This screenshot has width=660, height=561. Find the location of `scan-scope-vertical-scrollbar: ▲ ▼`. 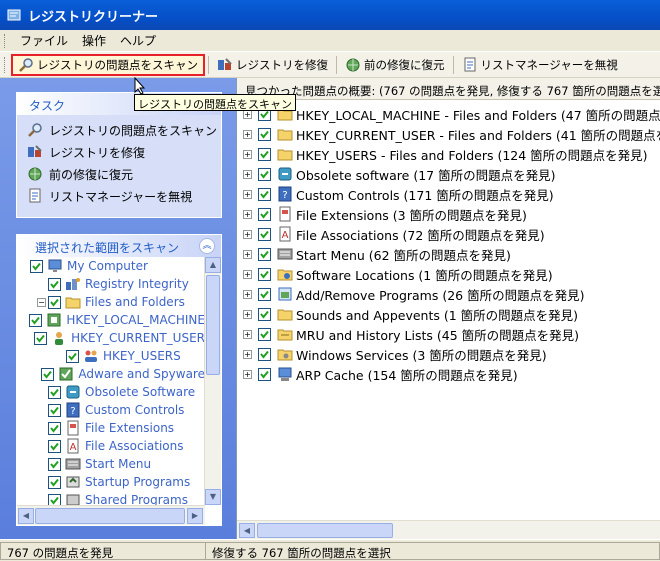

scan-scope-vertical-scrollbar: ▲ ▼ is located at coordinates (212, 381).